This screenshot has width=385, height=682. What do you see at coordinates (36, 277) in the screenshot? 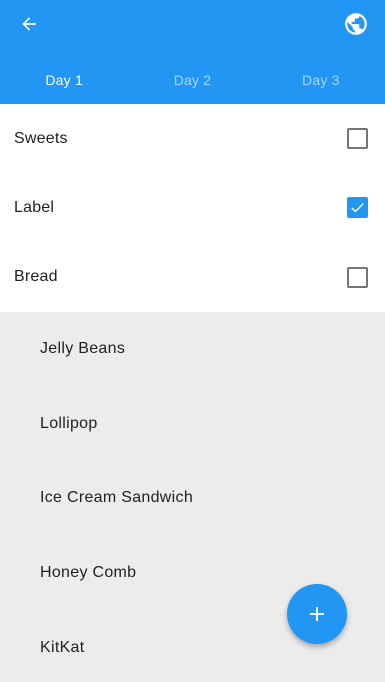
I see `checkbox-label: Bread` at bounding box center [36, 277].